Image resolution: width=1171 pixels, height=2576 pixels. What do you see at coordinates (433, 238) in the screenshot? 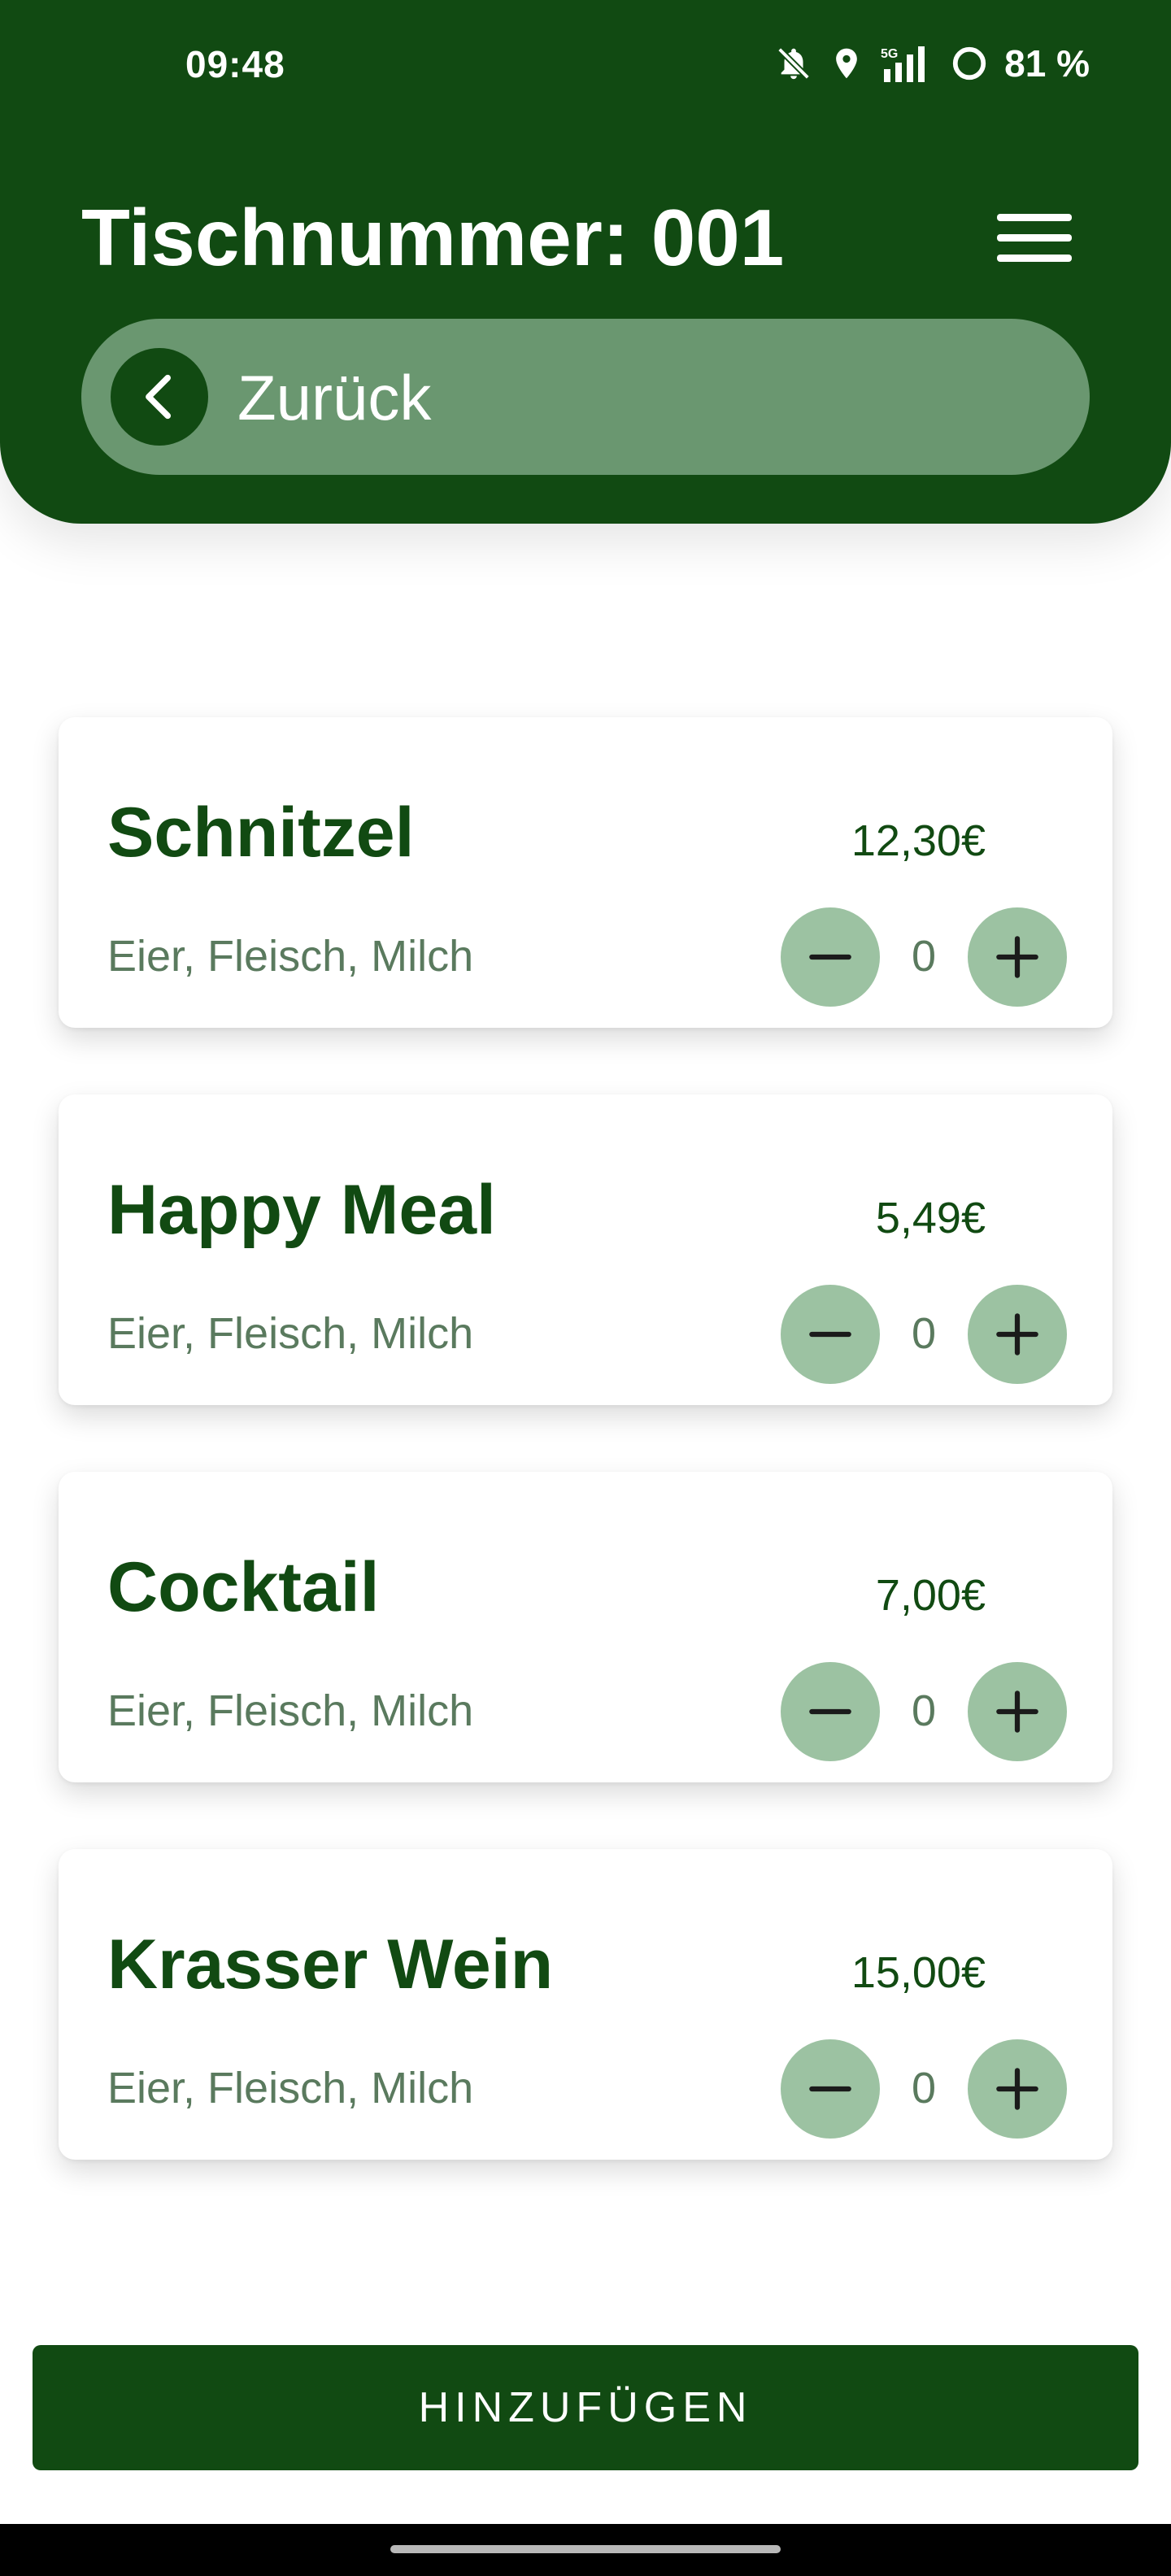
I see `page-title: Tischnummer: 001` at bounding box center [433, 238].